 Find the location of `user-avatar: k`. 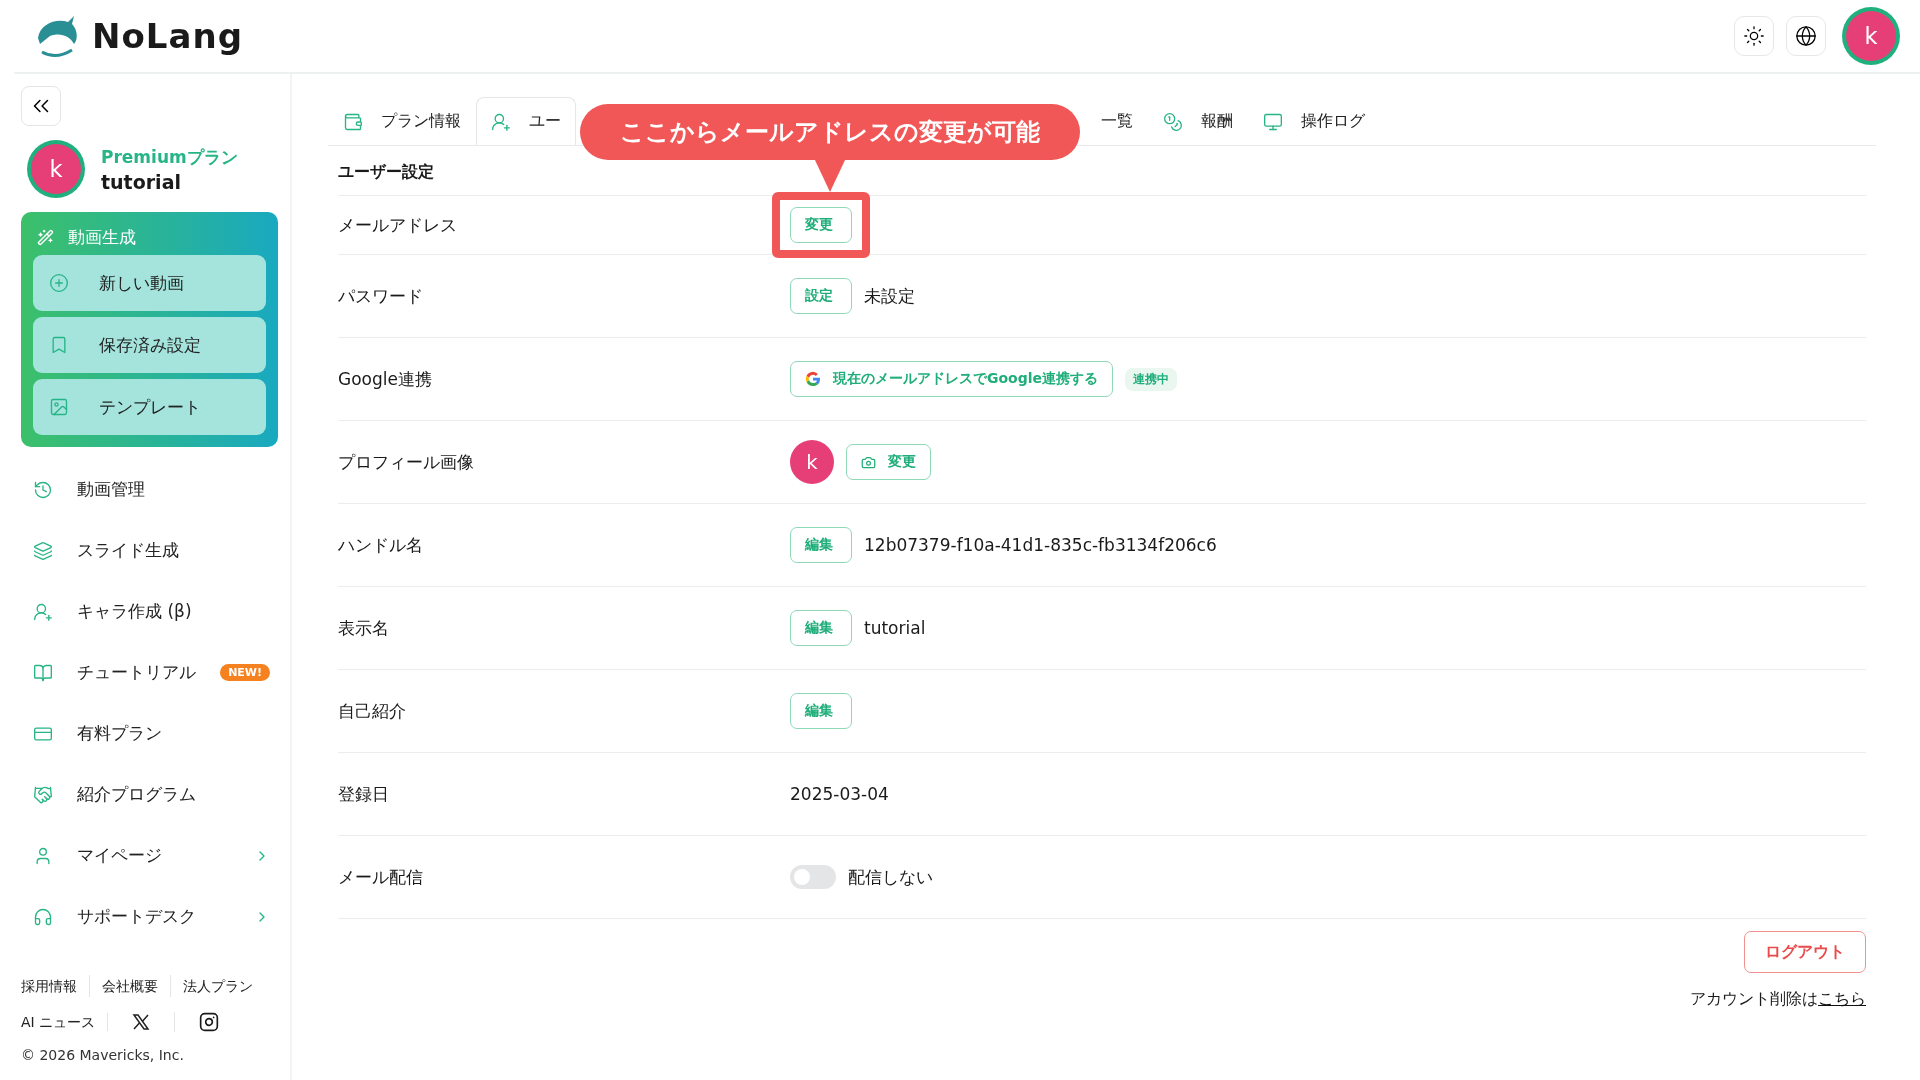

user-avatar: k is located at coordinates (1871, 36).